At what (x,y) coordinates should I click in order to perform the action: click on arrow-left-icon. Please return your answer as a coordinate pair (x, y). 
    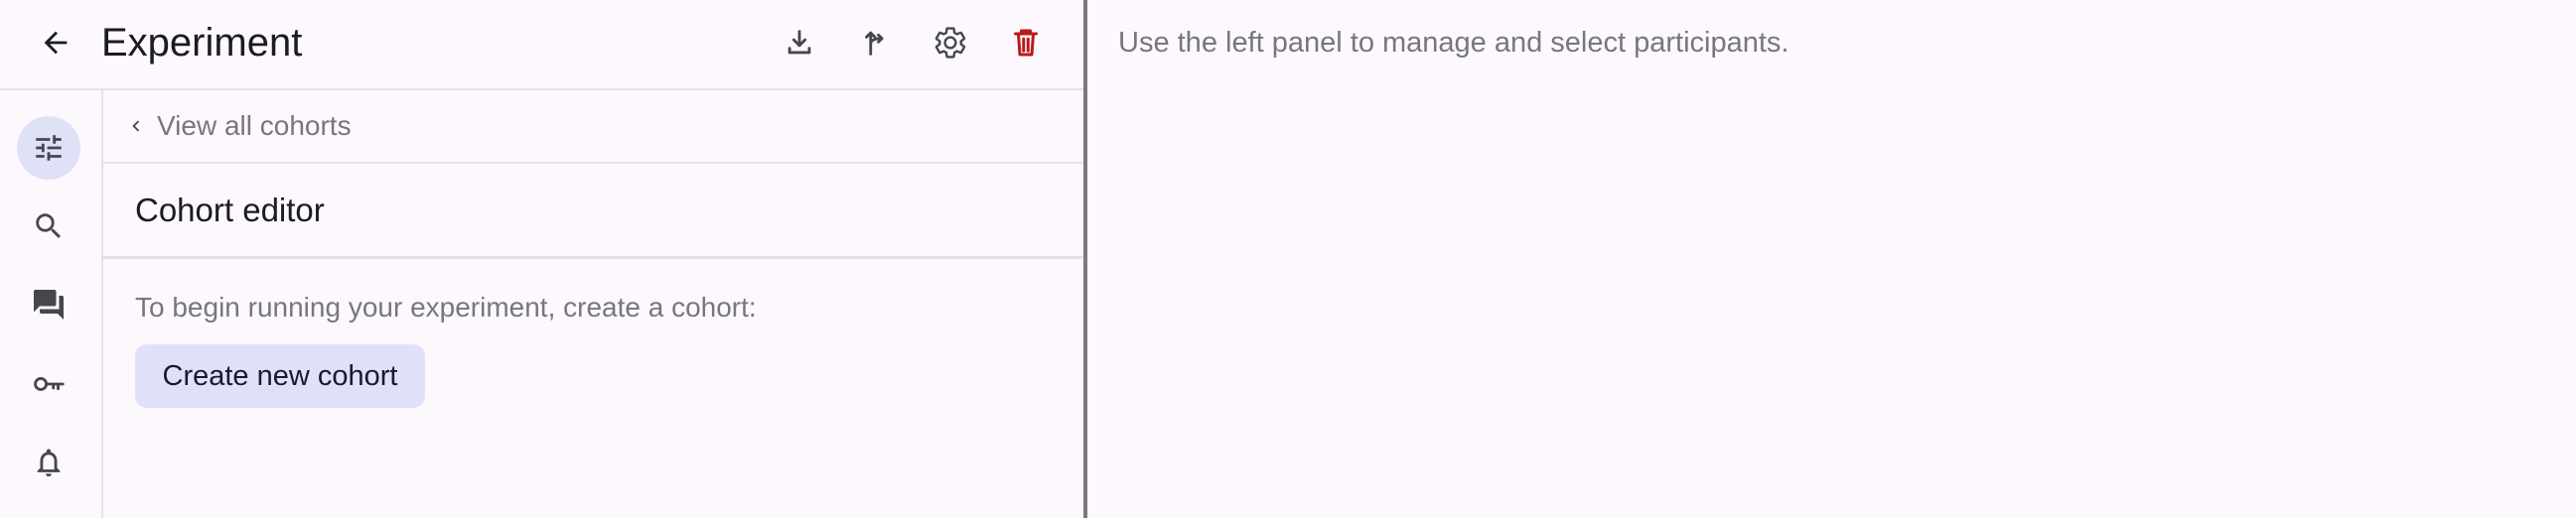
    Looking at the image, I should click on (56, 43).